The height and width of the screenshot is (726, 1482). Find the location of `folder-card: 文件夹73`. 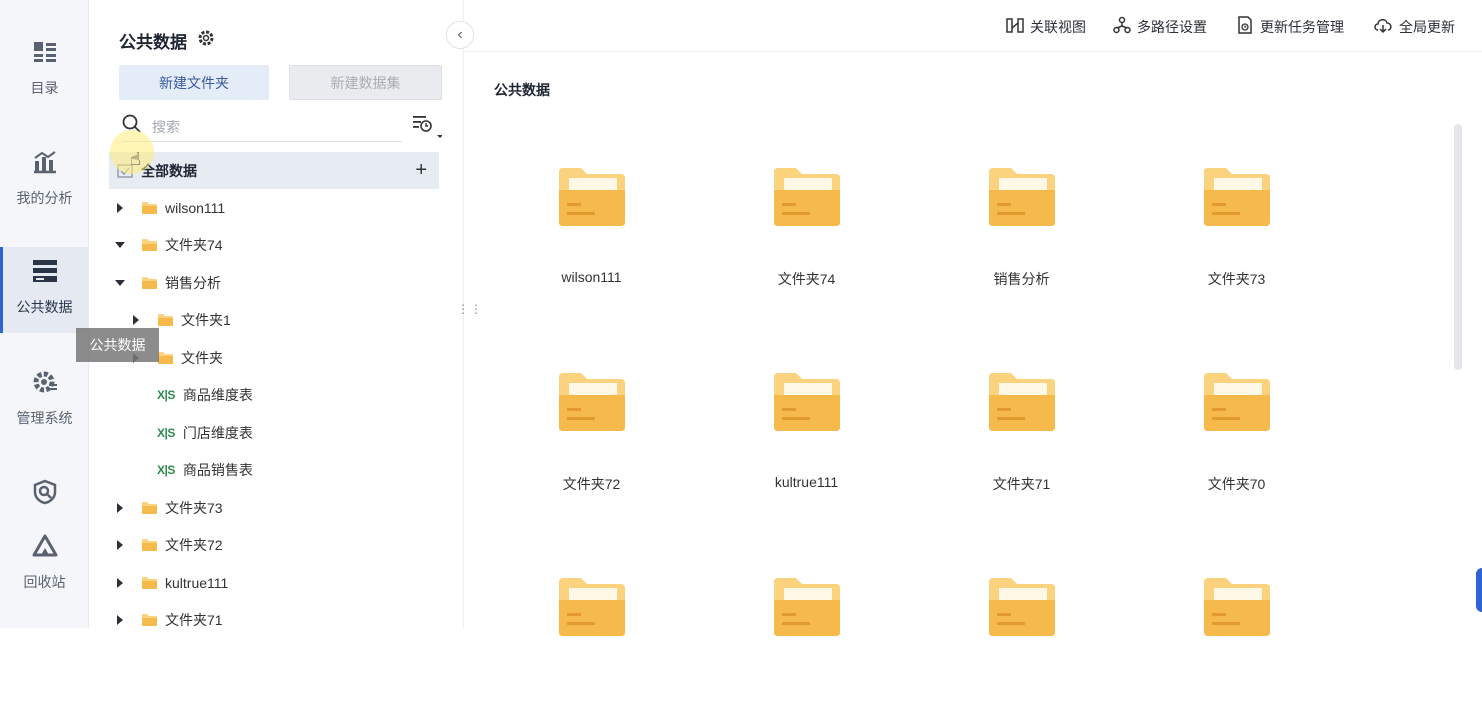

folder-card: 文件夹73 is located at coordinates (1236, 241).